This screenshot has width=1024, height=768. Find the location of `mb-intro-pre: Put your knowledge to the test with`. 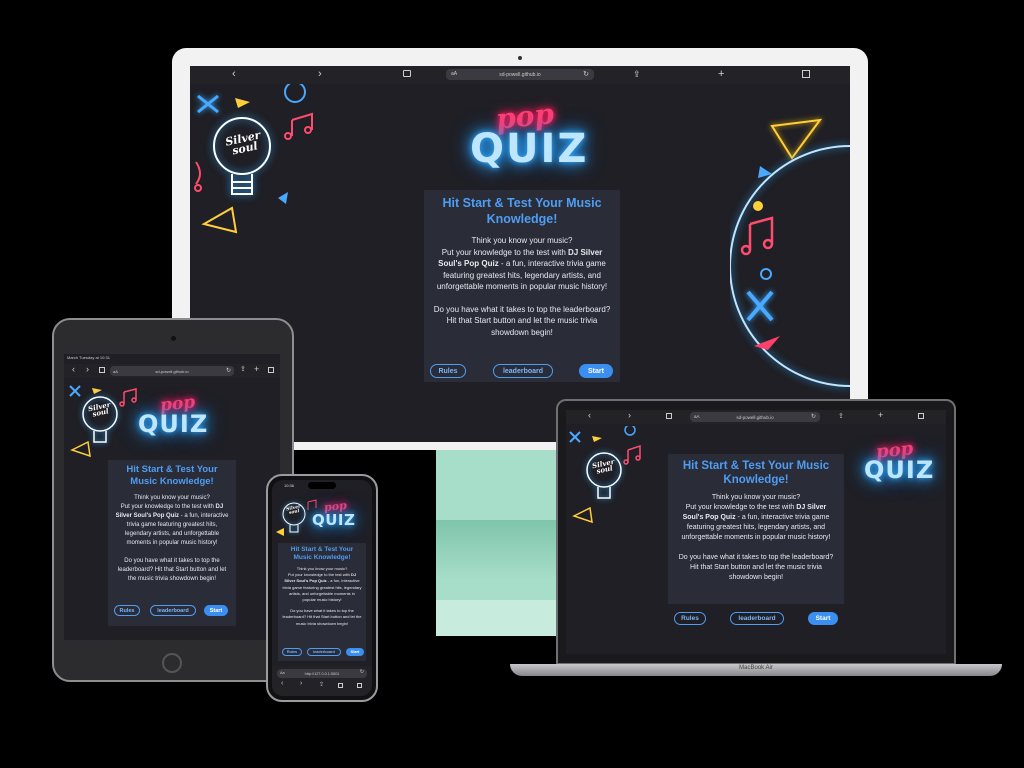

mb-intro-pre: Put your knowledge to the test with is located at coordinates (741, 507).